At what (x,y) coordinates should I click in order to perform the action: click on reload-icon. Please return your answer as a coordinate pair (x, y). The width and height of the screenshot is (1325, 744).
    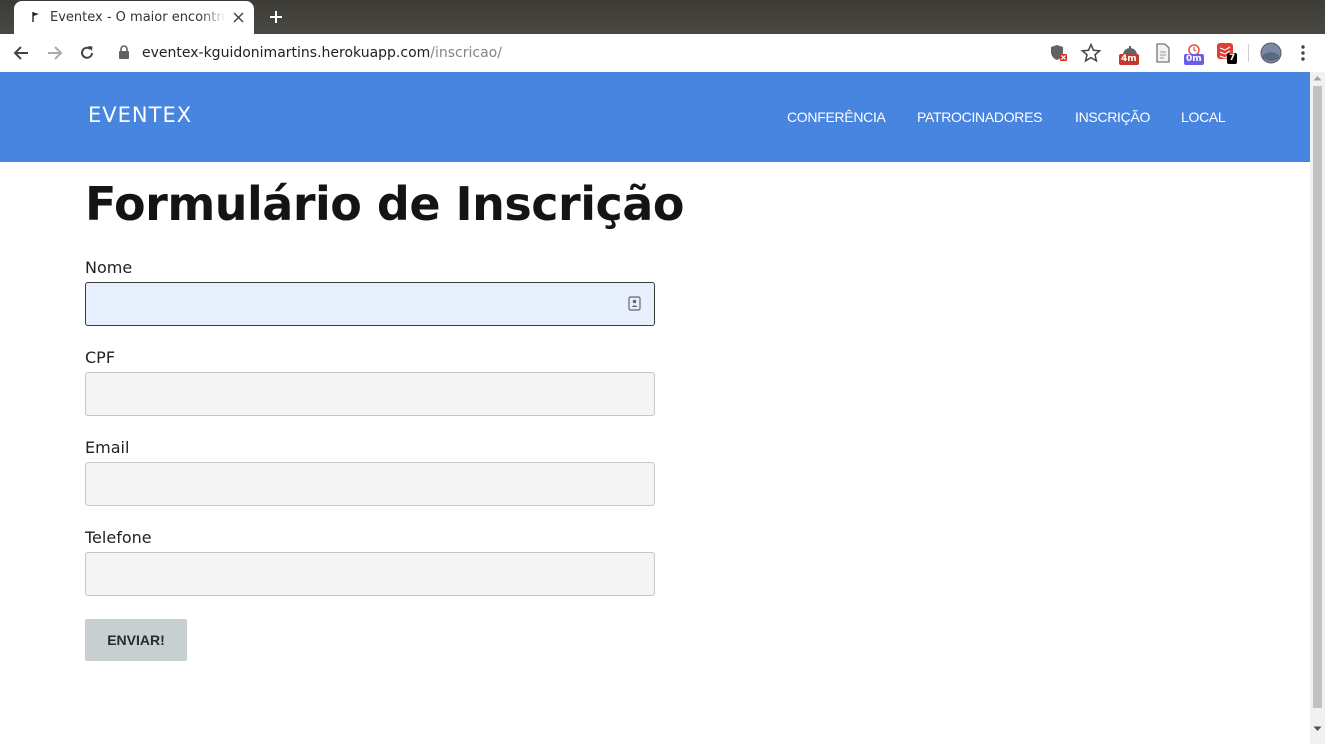
    Looking at the image, I should click on (87, 53).